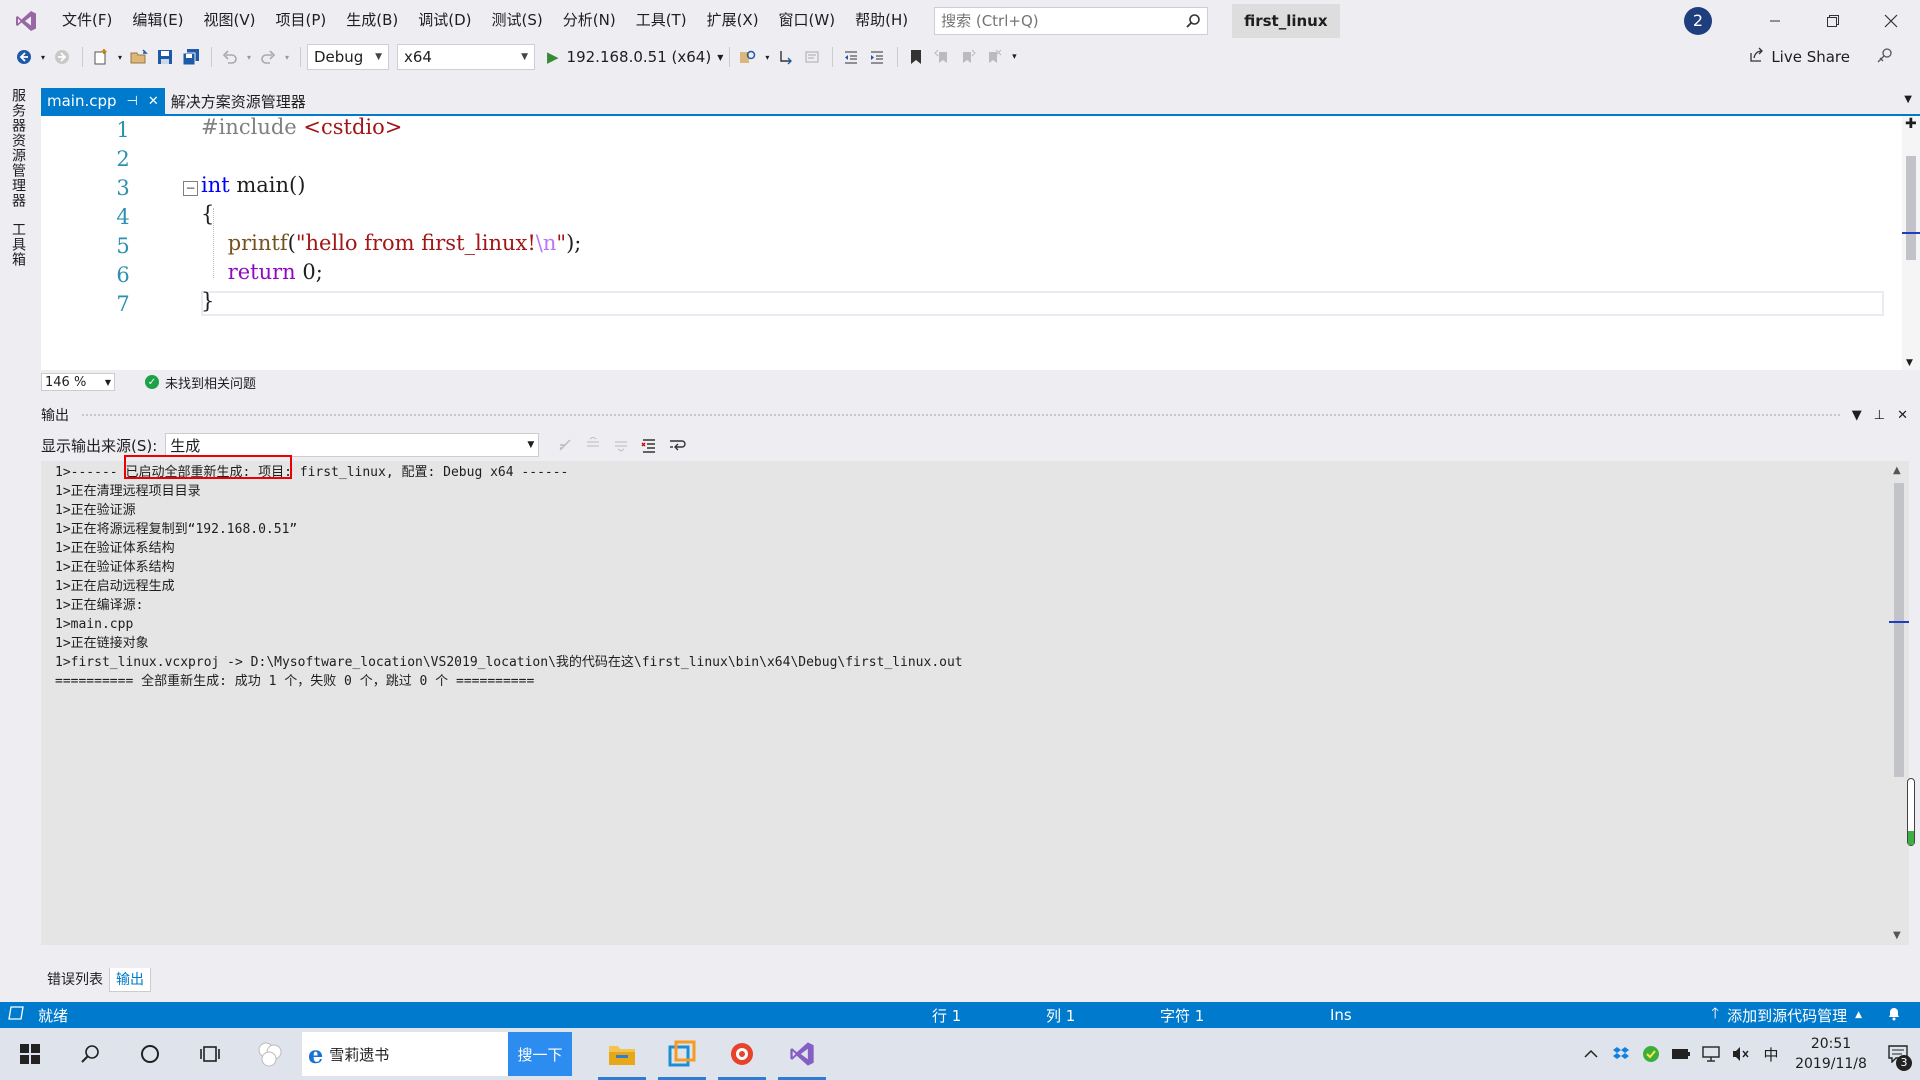 Image resolution: width=1920 pixels, height=1080 pixels. What do you see at coordinates (1711, 1054) in the screenshot?
I see `network-icon` at bounding box center [1711, 1054].